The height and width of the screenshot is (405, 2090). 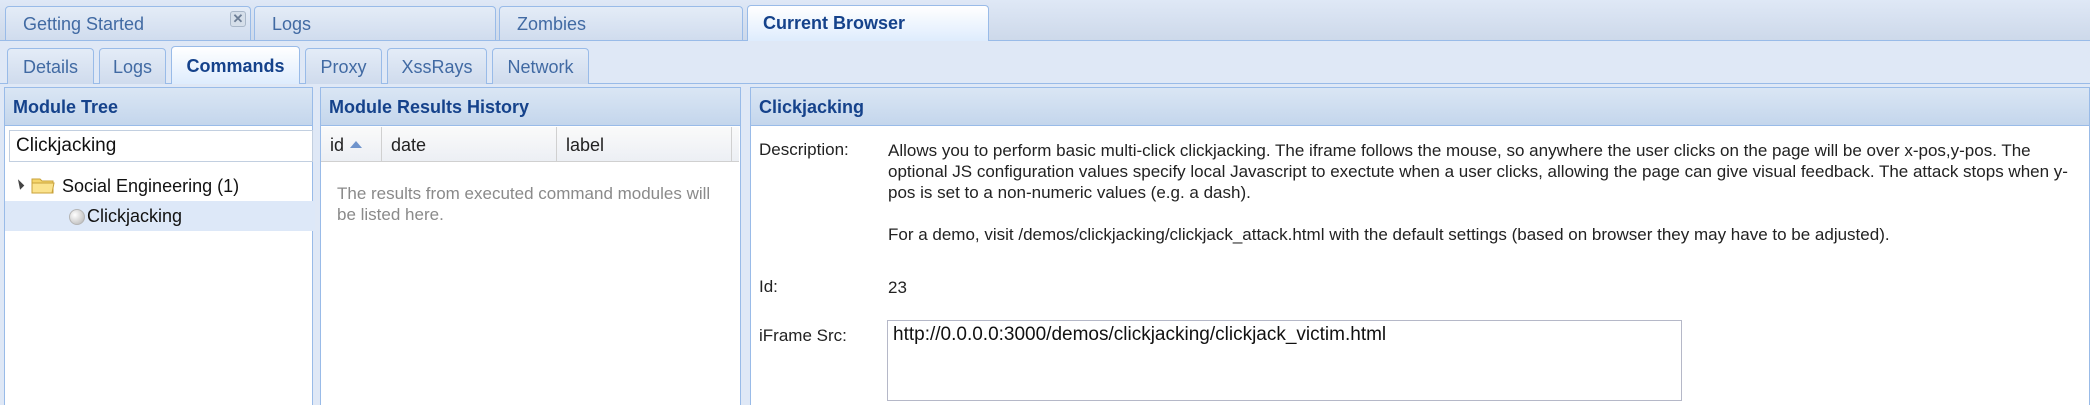 What do you see at coordinates (356, 144) in the screenshot?
I see `sort-ascending-icon` at bounding box center [356, 144].